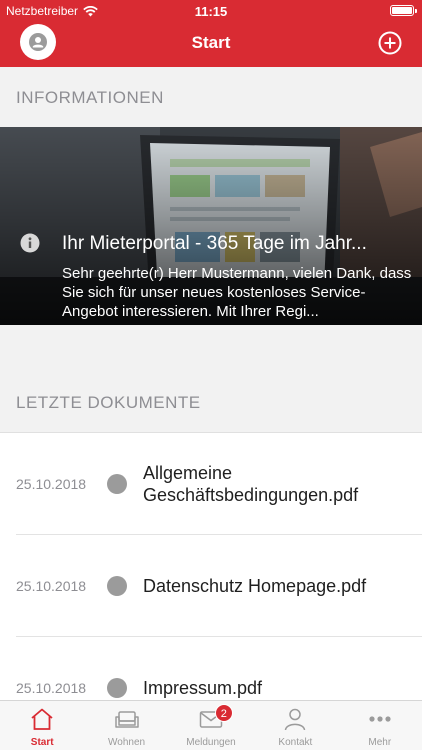 The image size is (422, 750). I want to click on status-bar: Netzbetreiber 11:15, so click(211, 11).